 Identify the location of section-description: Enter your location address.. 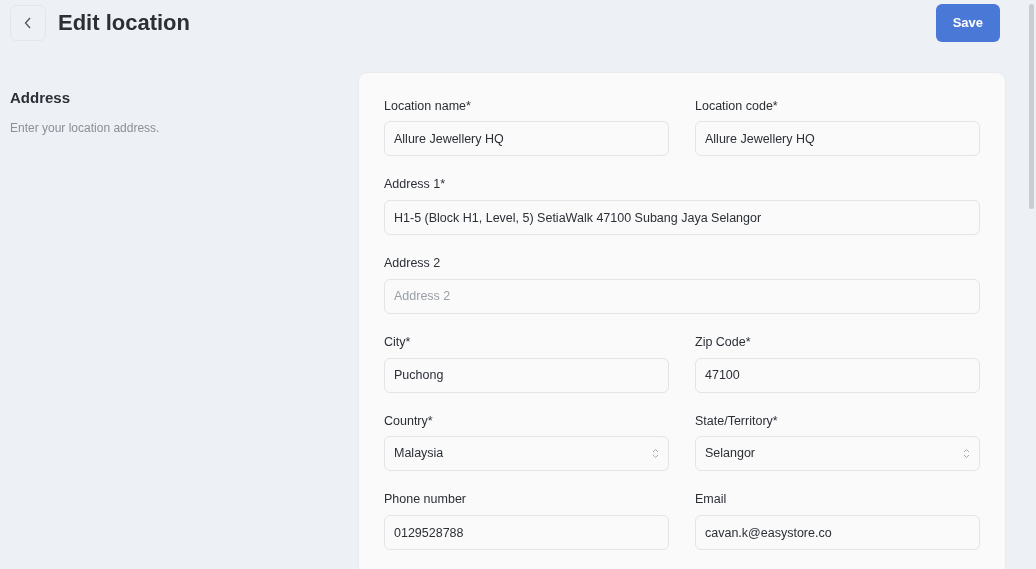
(85, 128).